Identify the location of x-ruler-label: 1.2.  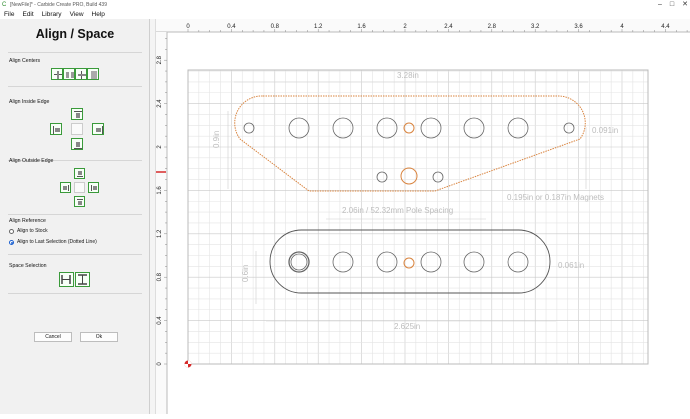
(318, 27).